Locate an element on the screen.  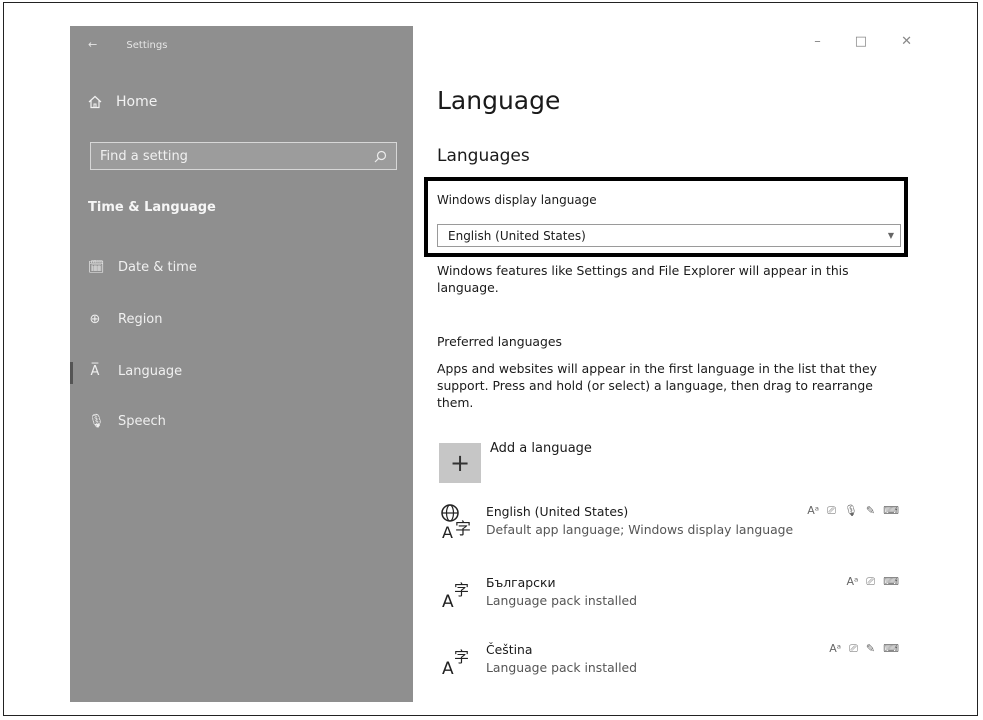
language-features: Aᵃ ⎚ ✎ ⌨ is located at coordinates (864, 649).